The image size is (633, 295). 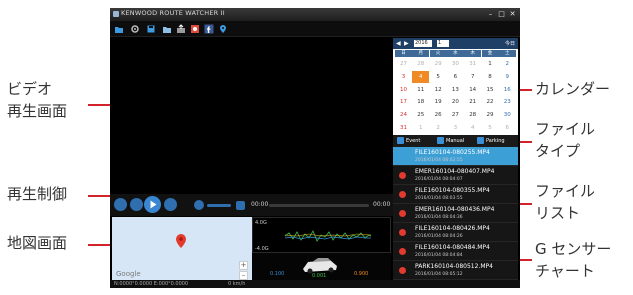 I want to click on play-button, so click(x=152, y=204).